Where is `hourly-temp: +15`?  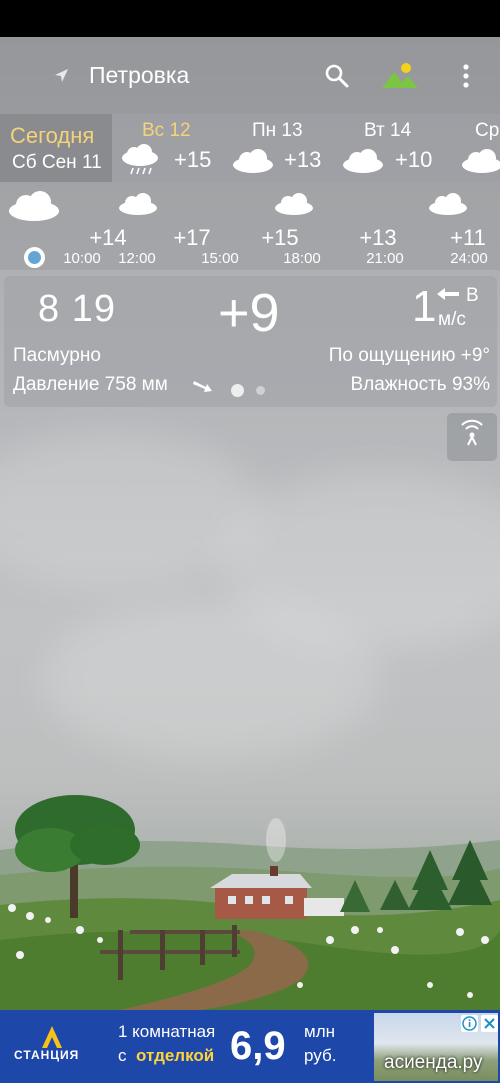
hourly-temp: +15 is located at coordinates (280, 237).